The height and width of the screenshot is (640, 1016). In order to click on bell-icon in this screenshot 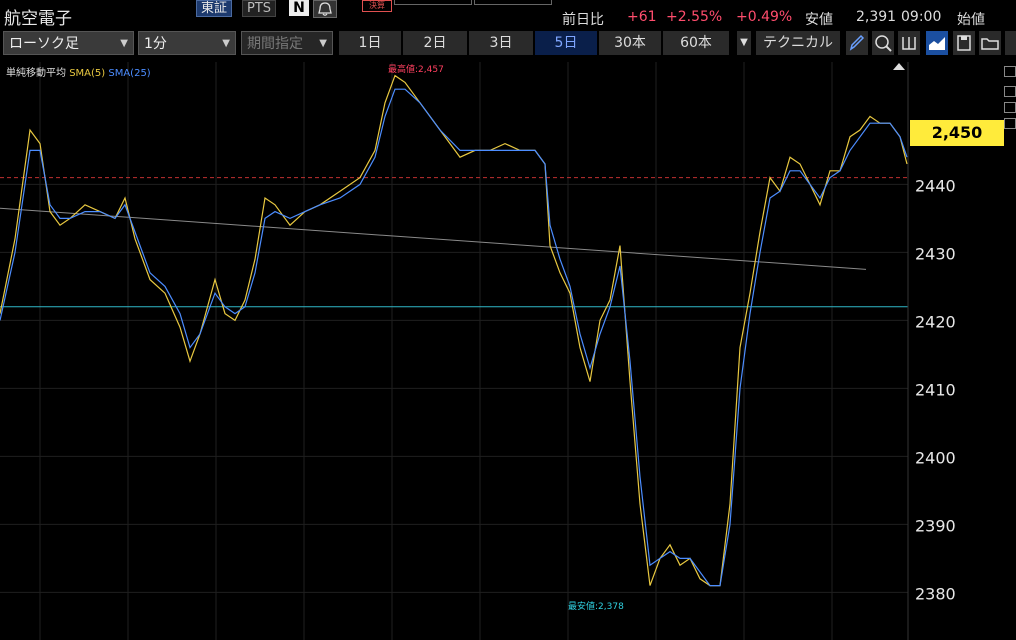, I will do `click(325, 9)`.